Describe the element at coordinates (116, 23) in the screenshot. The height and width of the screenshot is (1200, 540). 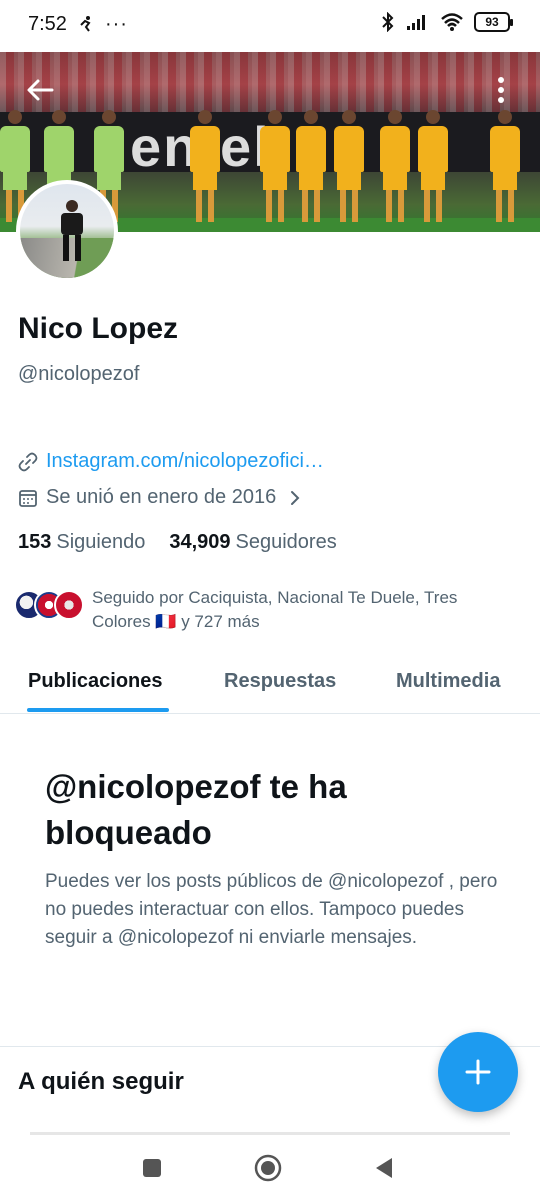
I see `more-notifications-icon: ···` at that location.